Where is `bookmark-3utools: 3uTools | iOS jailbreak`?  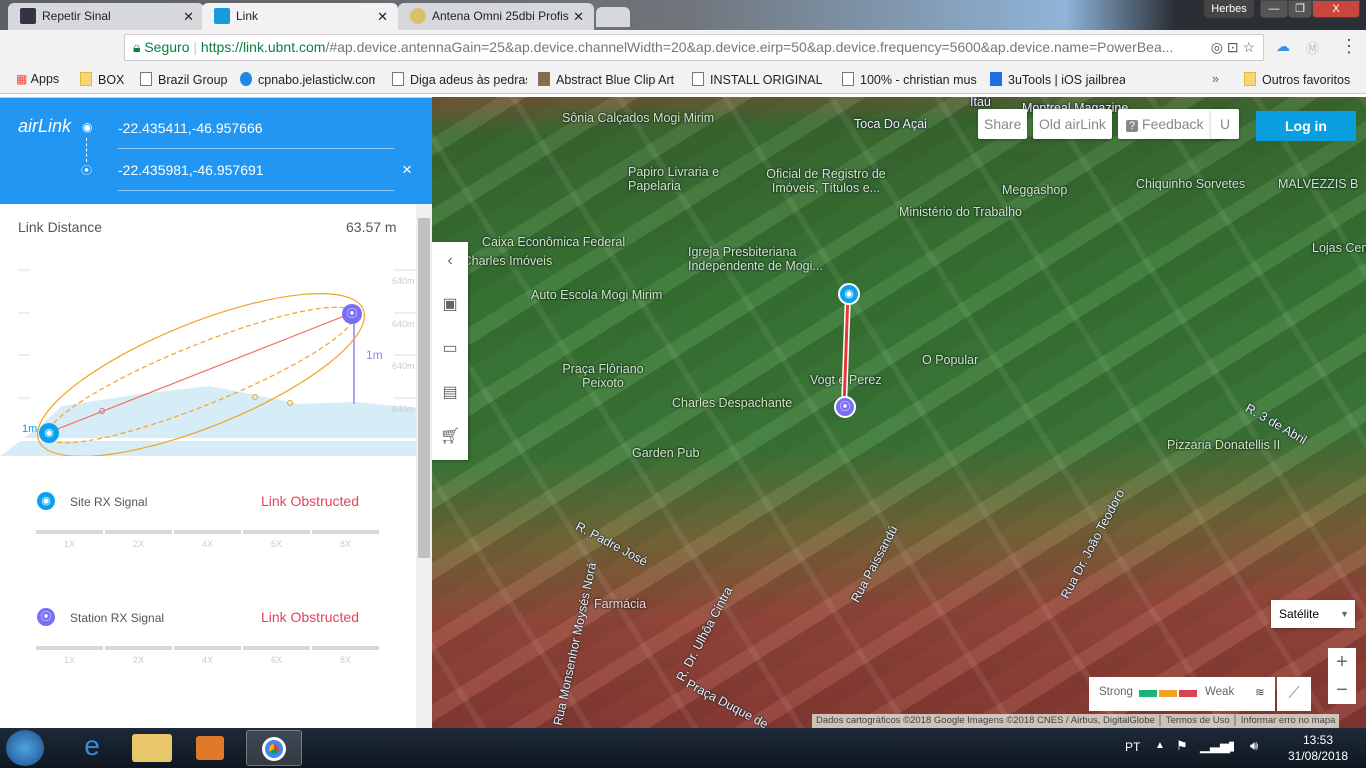 bookmark-3utools: 3uTools | iOS jailbreak is located at coordinates (1057, 79).